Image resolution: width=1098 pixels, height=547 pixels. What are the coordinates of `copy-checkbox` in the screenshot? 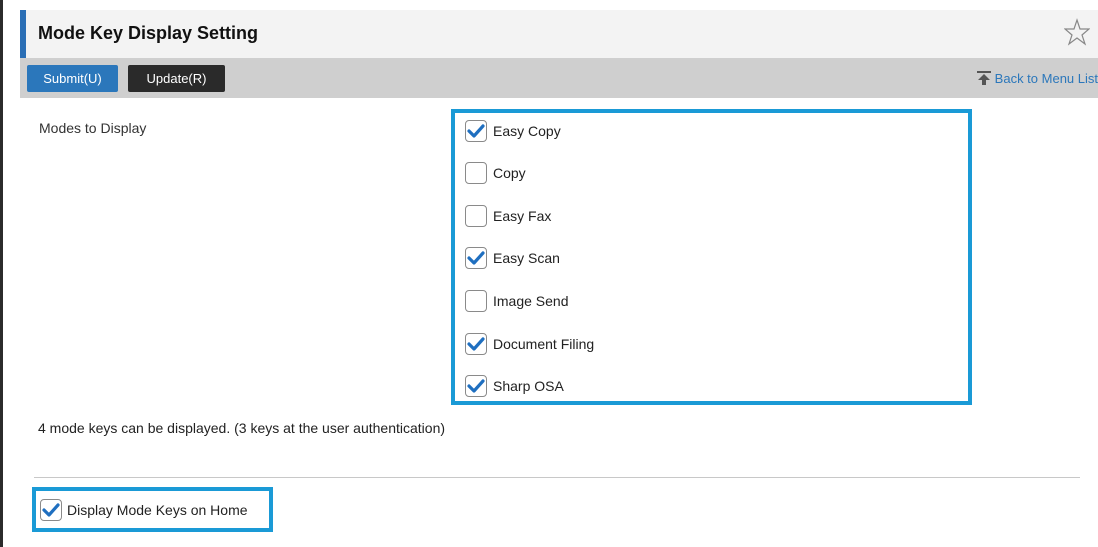 It's located at (476, 173).